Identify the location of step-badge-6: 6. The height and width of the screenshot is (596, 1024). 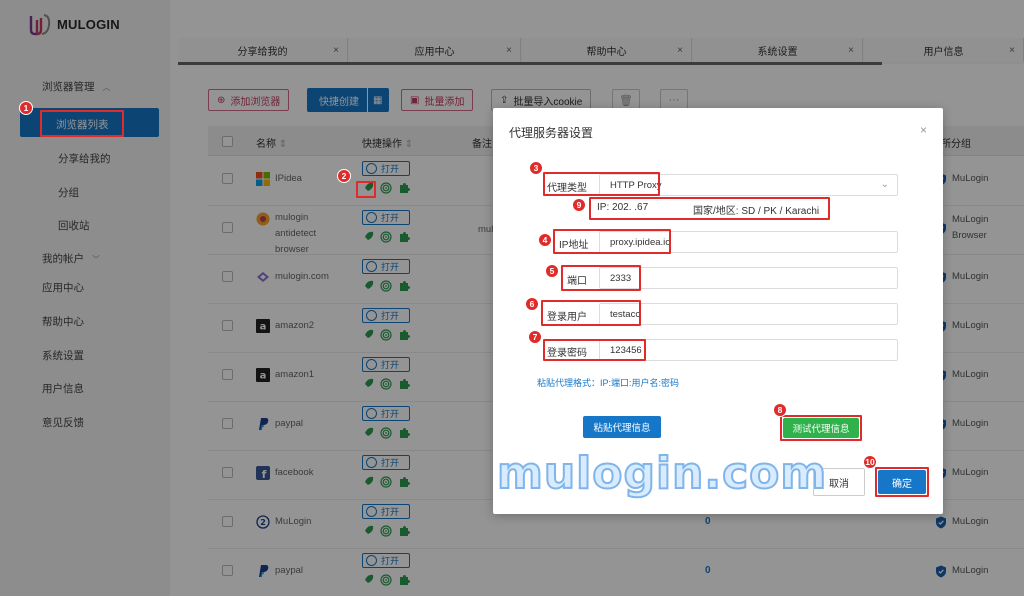
(532, 304).